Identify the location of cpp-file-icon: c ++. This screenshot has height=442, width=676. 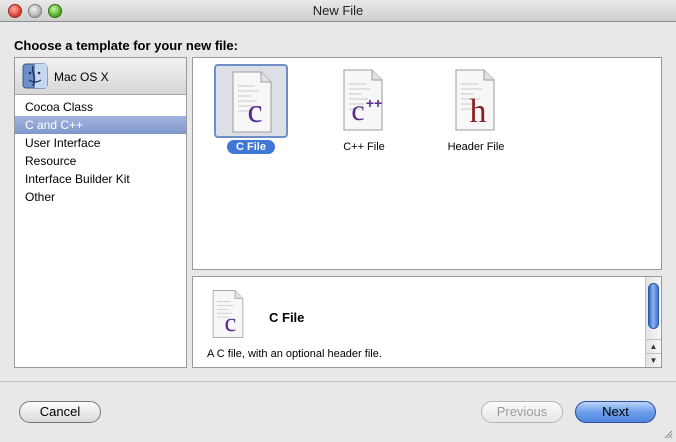
(363, 100).